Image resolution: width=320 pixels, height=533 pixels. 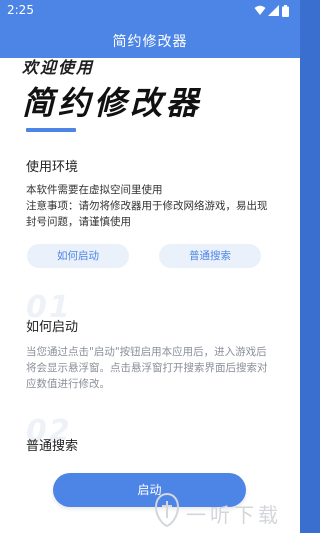 What do you see at coordinates (210, 256) in the screenshot?
I see `normal-search-button: 普通搜索` at bounding box center [210, 256].